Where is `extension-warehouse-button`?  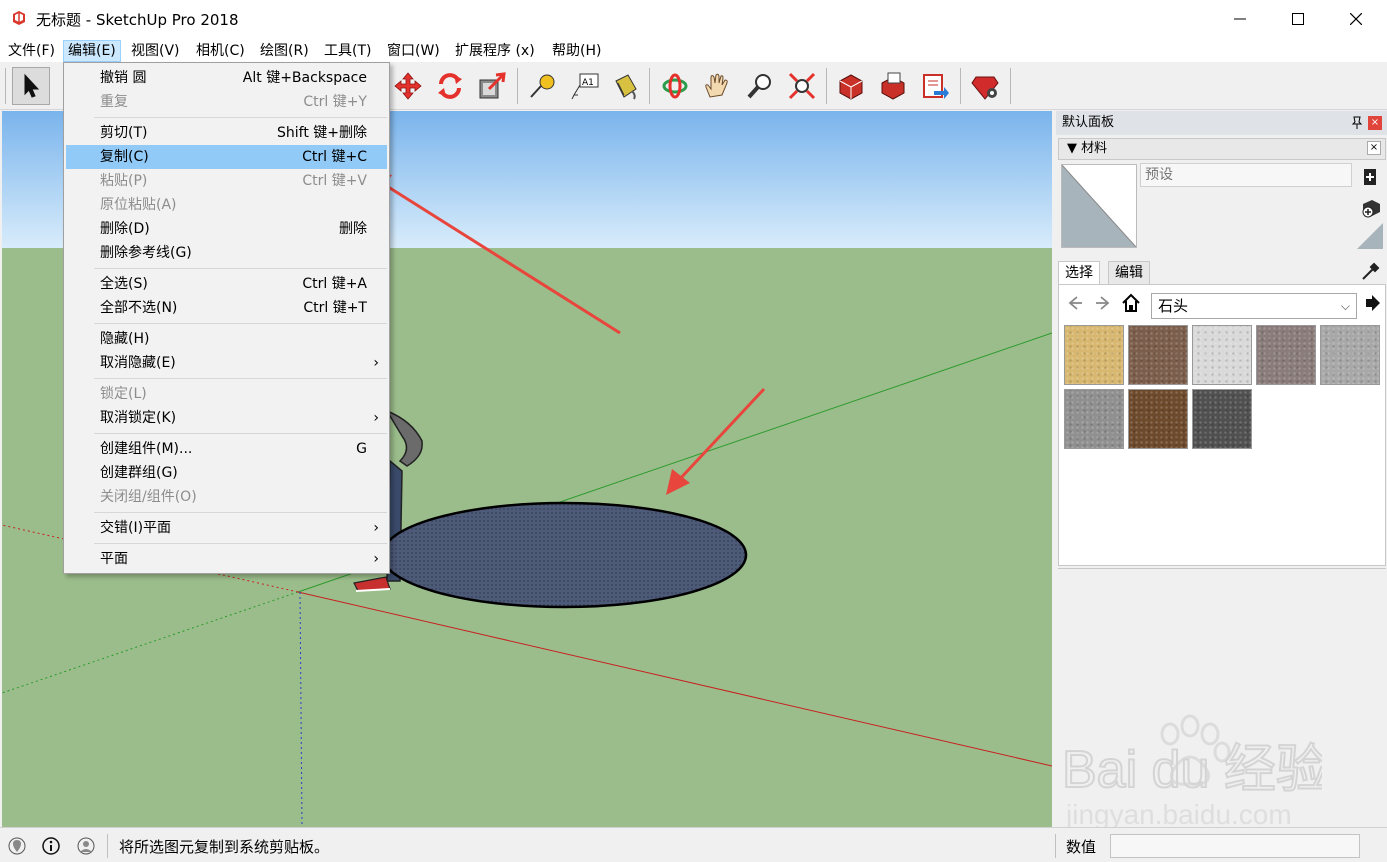 extension-warehouse-button is located at coordinates (985, 86).